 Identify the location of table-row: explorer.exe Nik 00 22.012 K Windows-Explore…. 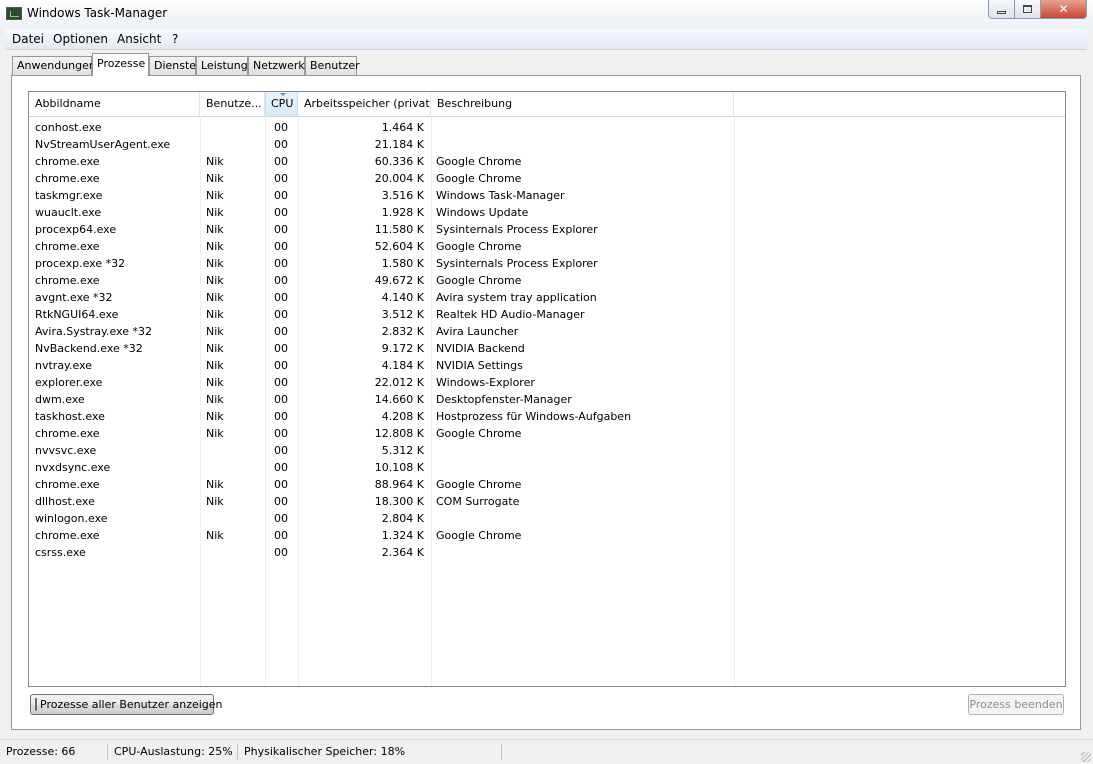
(547, 382).